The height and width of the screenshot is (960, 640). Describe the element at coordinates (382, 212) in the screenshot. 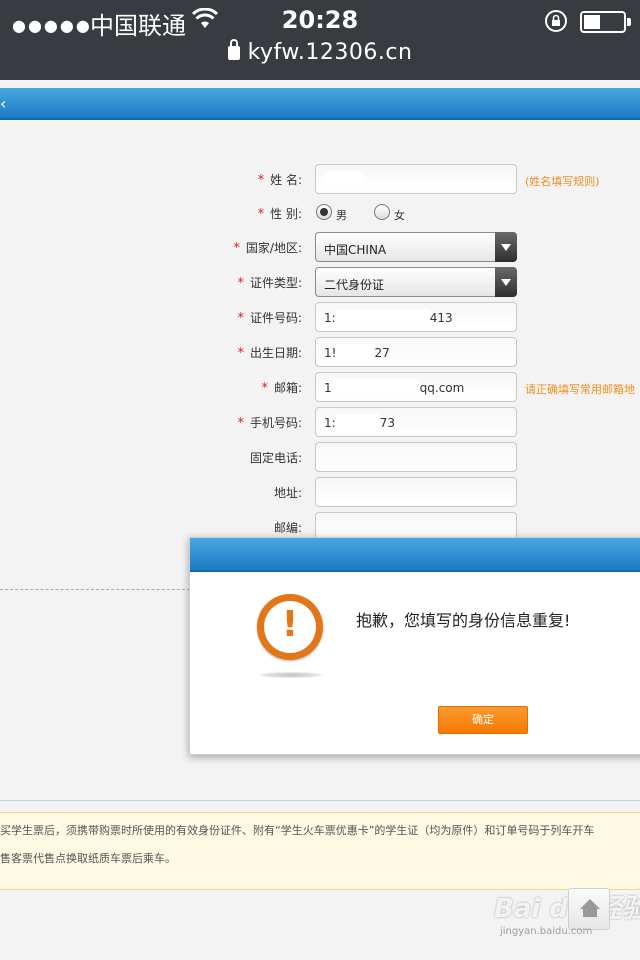

I see `gender-female-radio` at that location.